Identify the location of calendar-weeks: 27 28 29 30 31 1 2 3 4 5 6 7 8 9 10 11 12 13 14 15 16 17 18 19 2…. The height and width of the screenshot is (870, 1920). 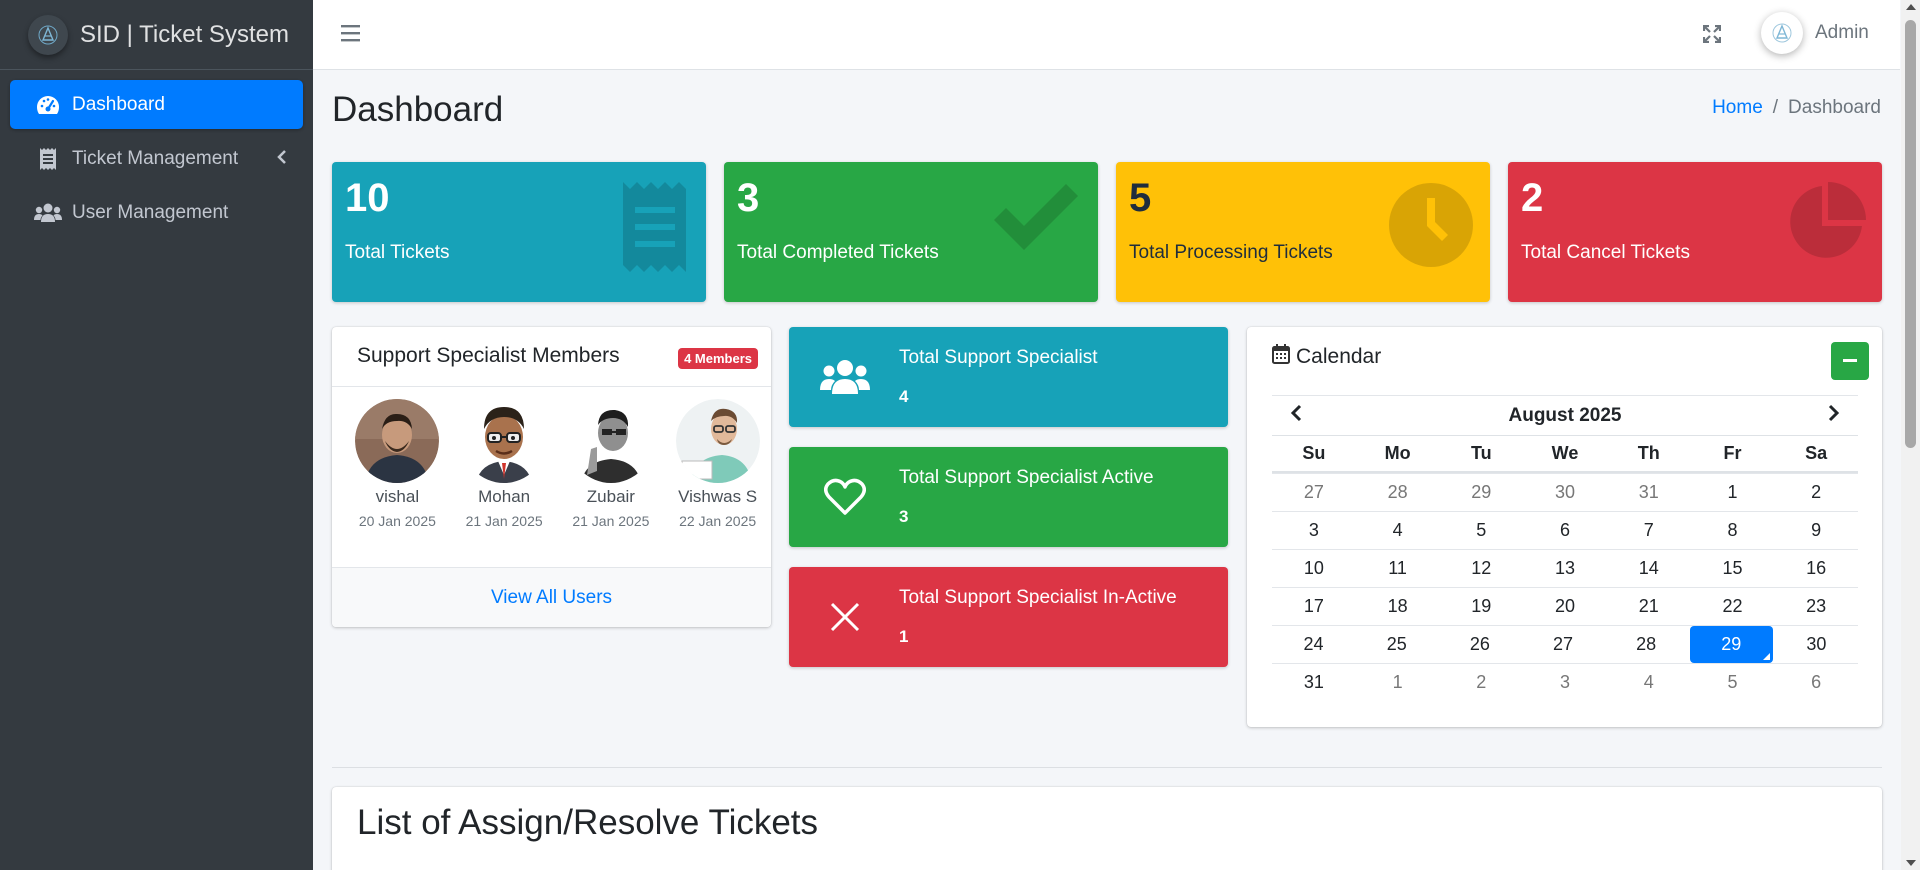
(1565, 587).